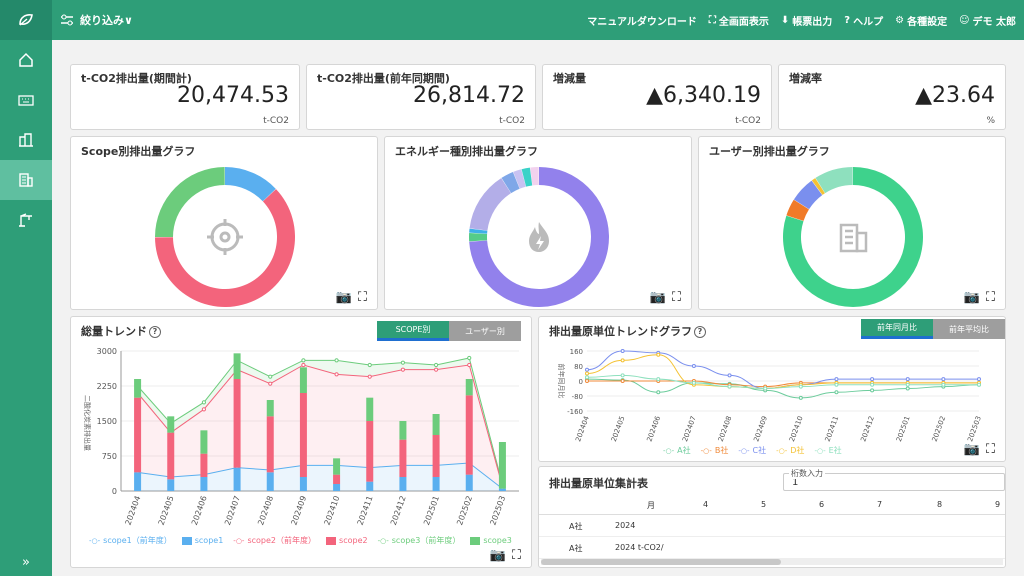 The height and width of the screenshot is (576, 1024). What do you see at coordinates (26, 180) in the screenshot?
I see `sidebar-item-dashboard` at bounding box center [26, 180].